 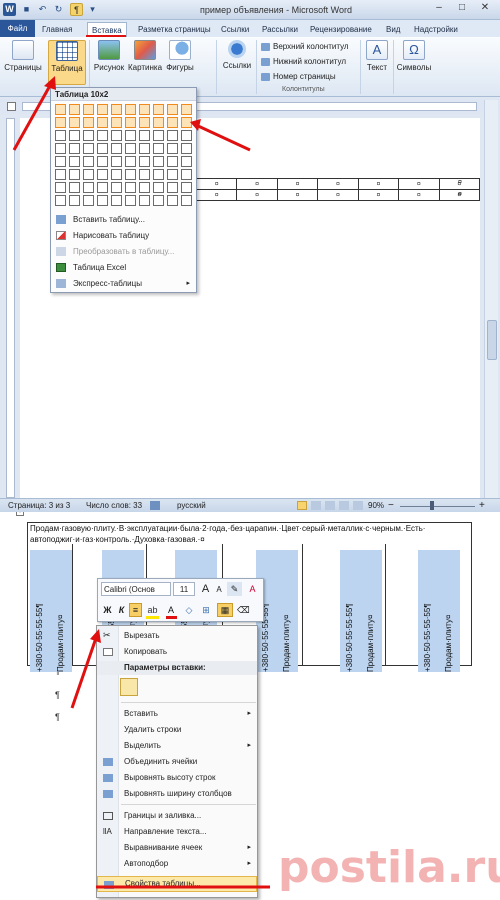 What do you see at coordinates (39, 505) in the screenshot?
I see `page-count: Страница: 3 из 3` at bounding box center [39, 505].